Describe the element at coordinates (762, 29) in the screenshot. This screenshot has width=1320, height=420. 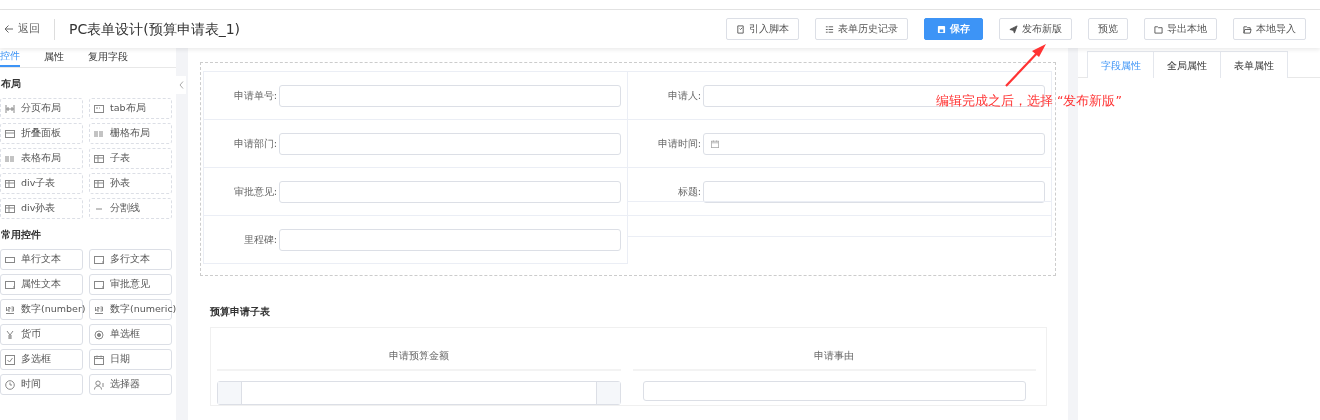
I see `toolbar-button: 引入脚本` at that location.